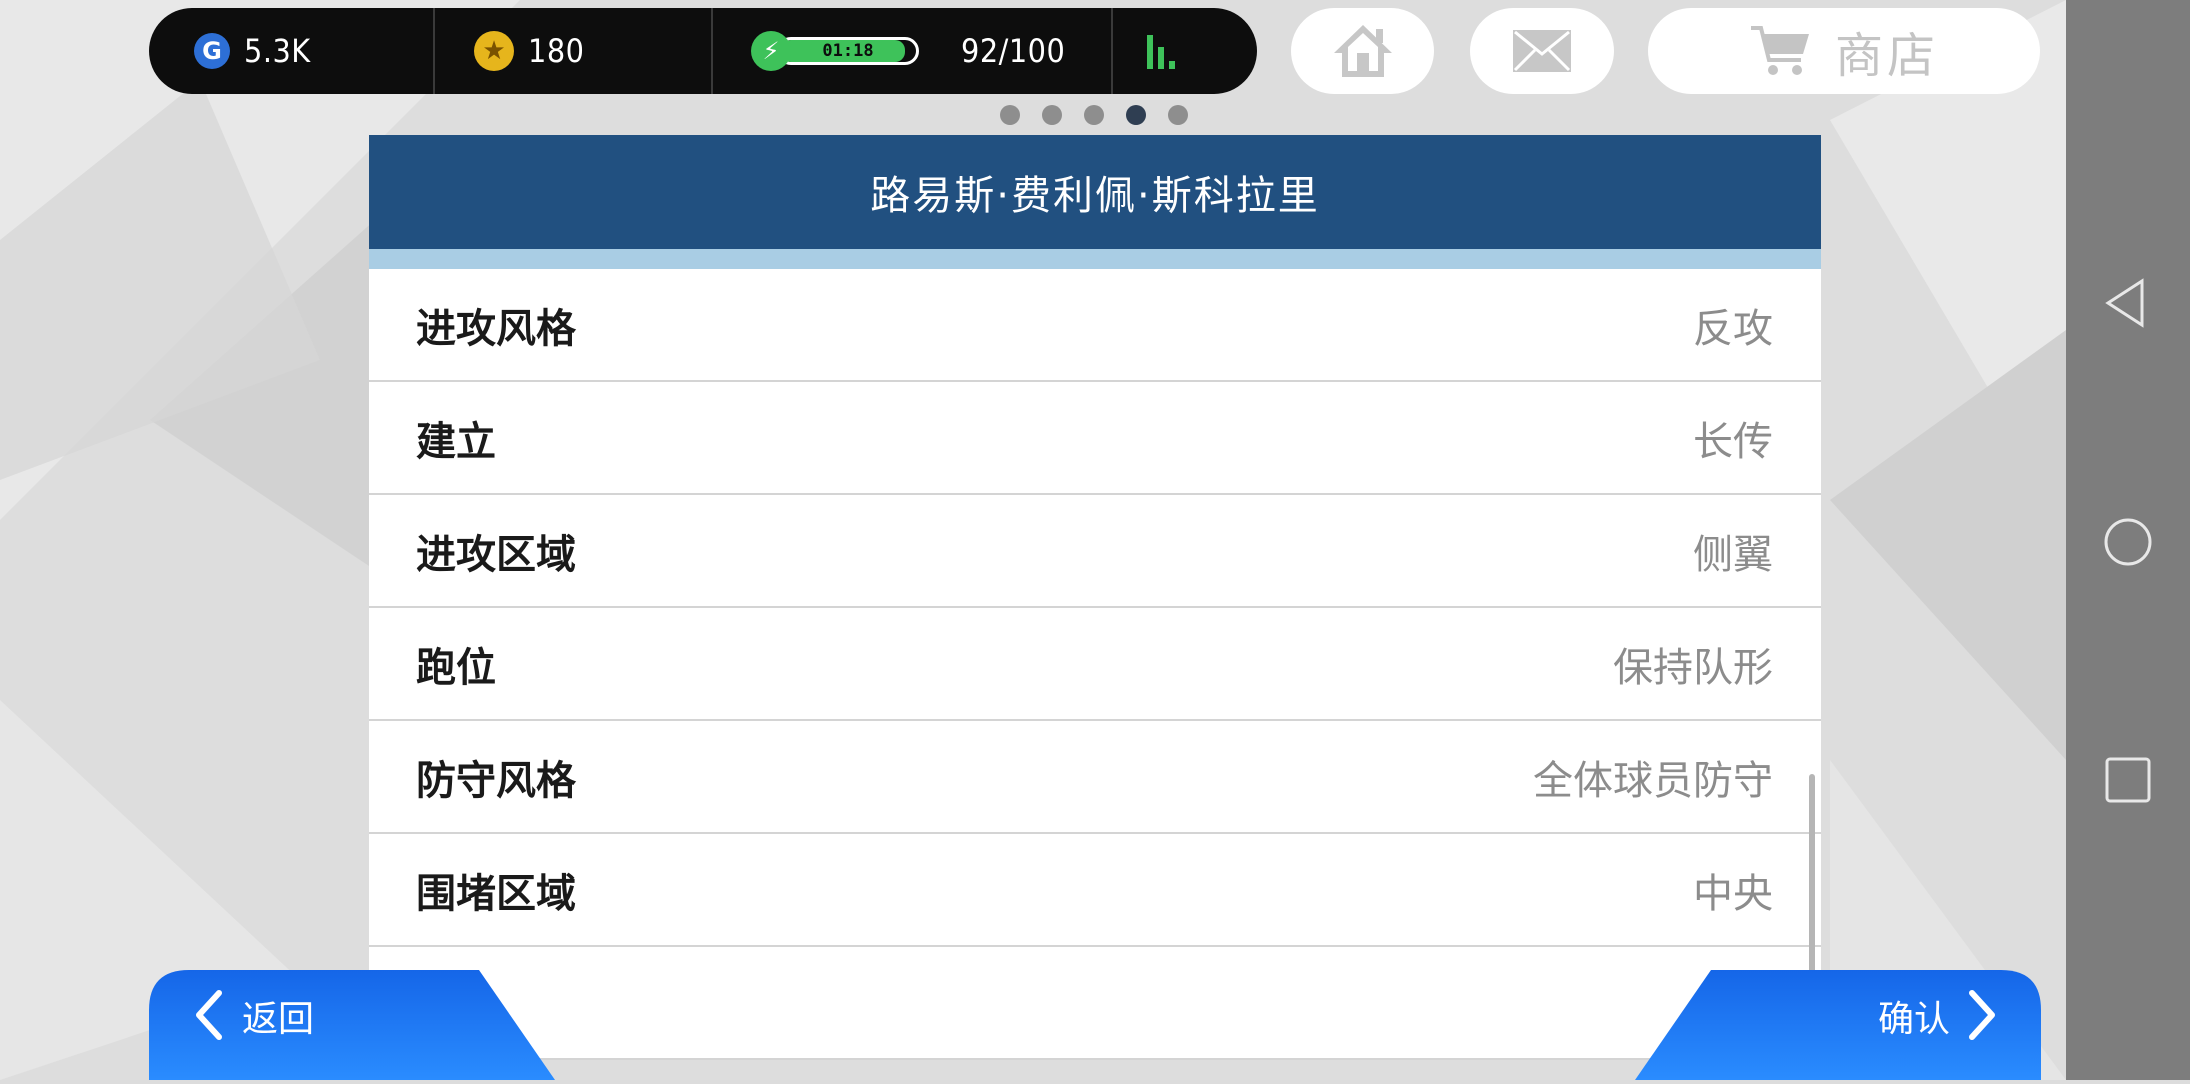 This screenshot has width=2190, height=1084. I want to click on energy-timer: 01:18, so click(848, 51).